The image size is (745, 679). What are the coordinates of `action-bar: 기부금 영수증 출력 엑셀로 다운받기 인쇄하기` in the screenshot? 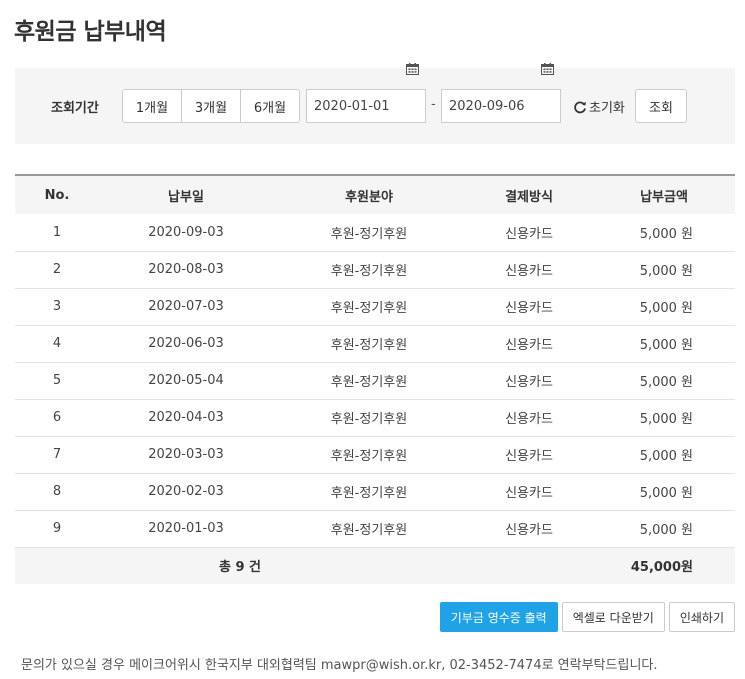 It's located at (585, 617).